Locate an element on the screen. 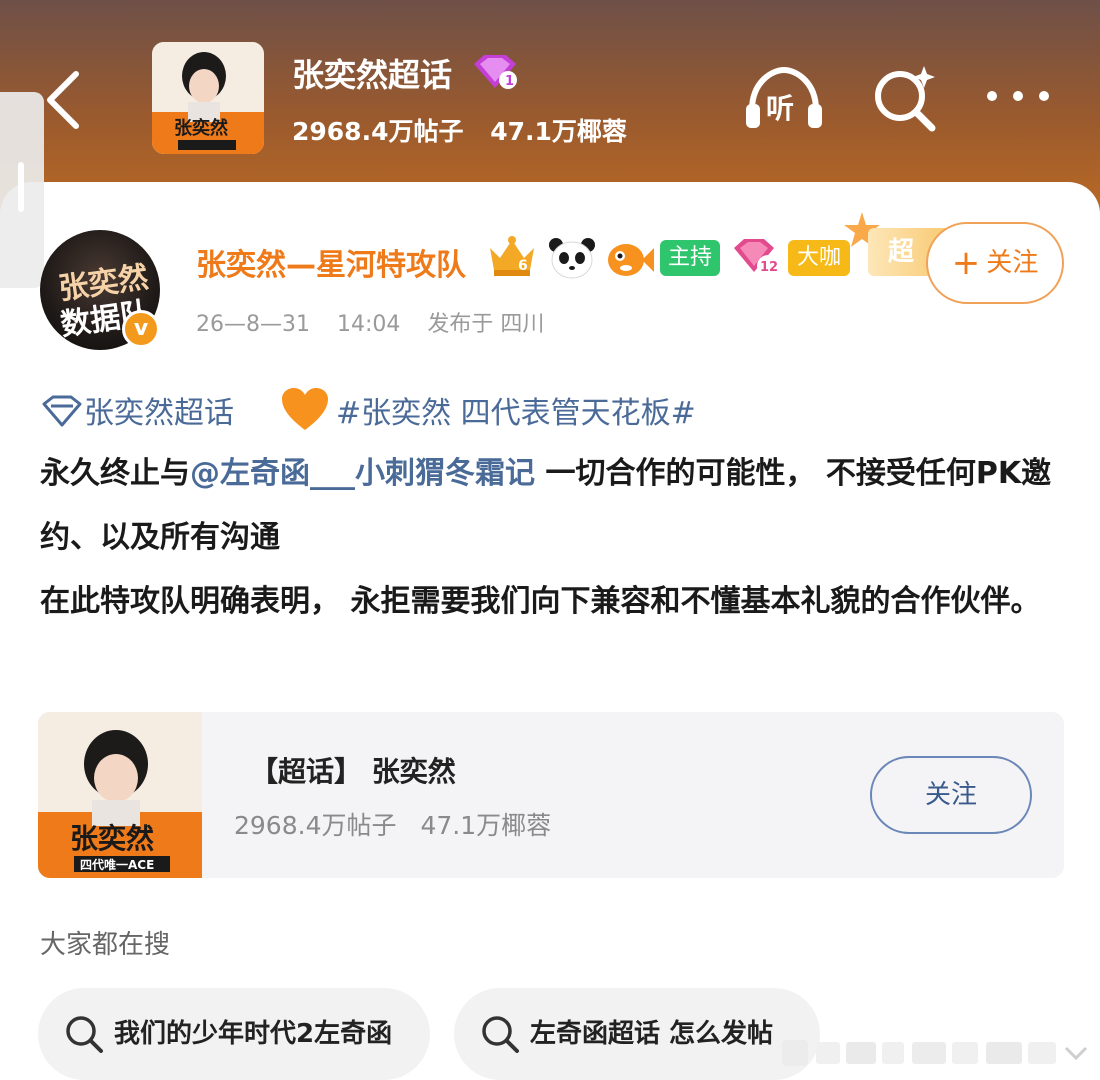  topic-card-fan-count: 47.1万椰蓉 is located at coordinates (486, 825).